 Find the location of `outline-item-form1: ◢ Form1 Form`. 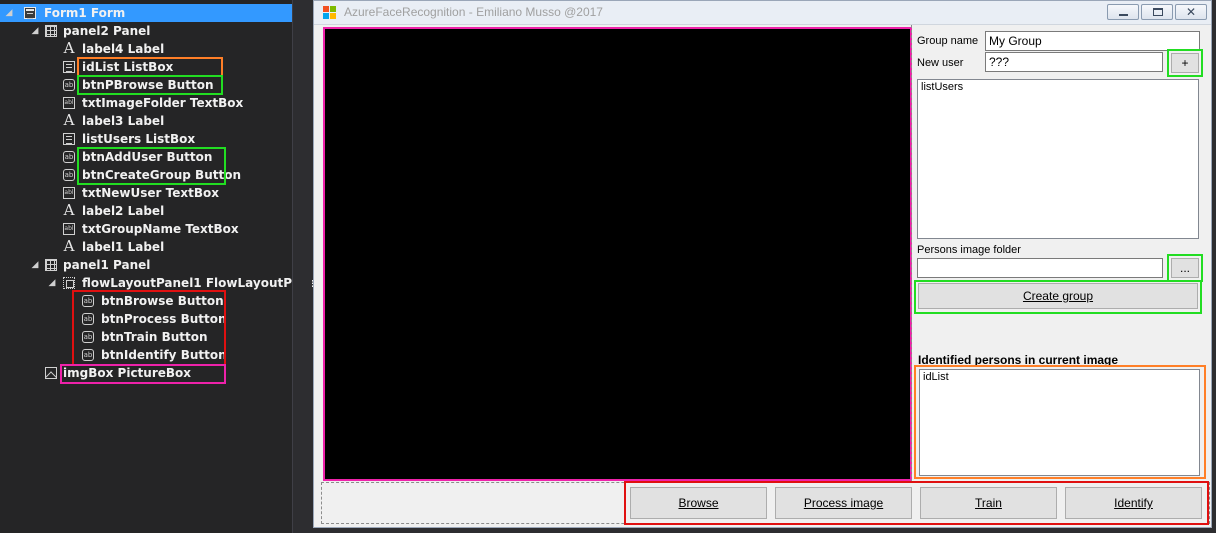

outline-item-form1: ◢ Form1 Form is located at coordinates (146, 13).